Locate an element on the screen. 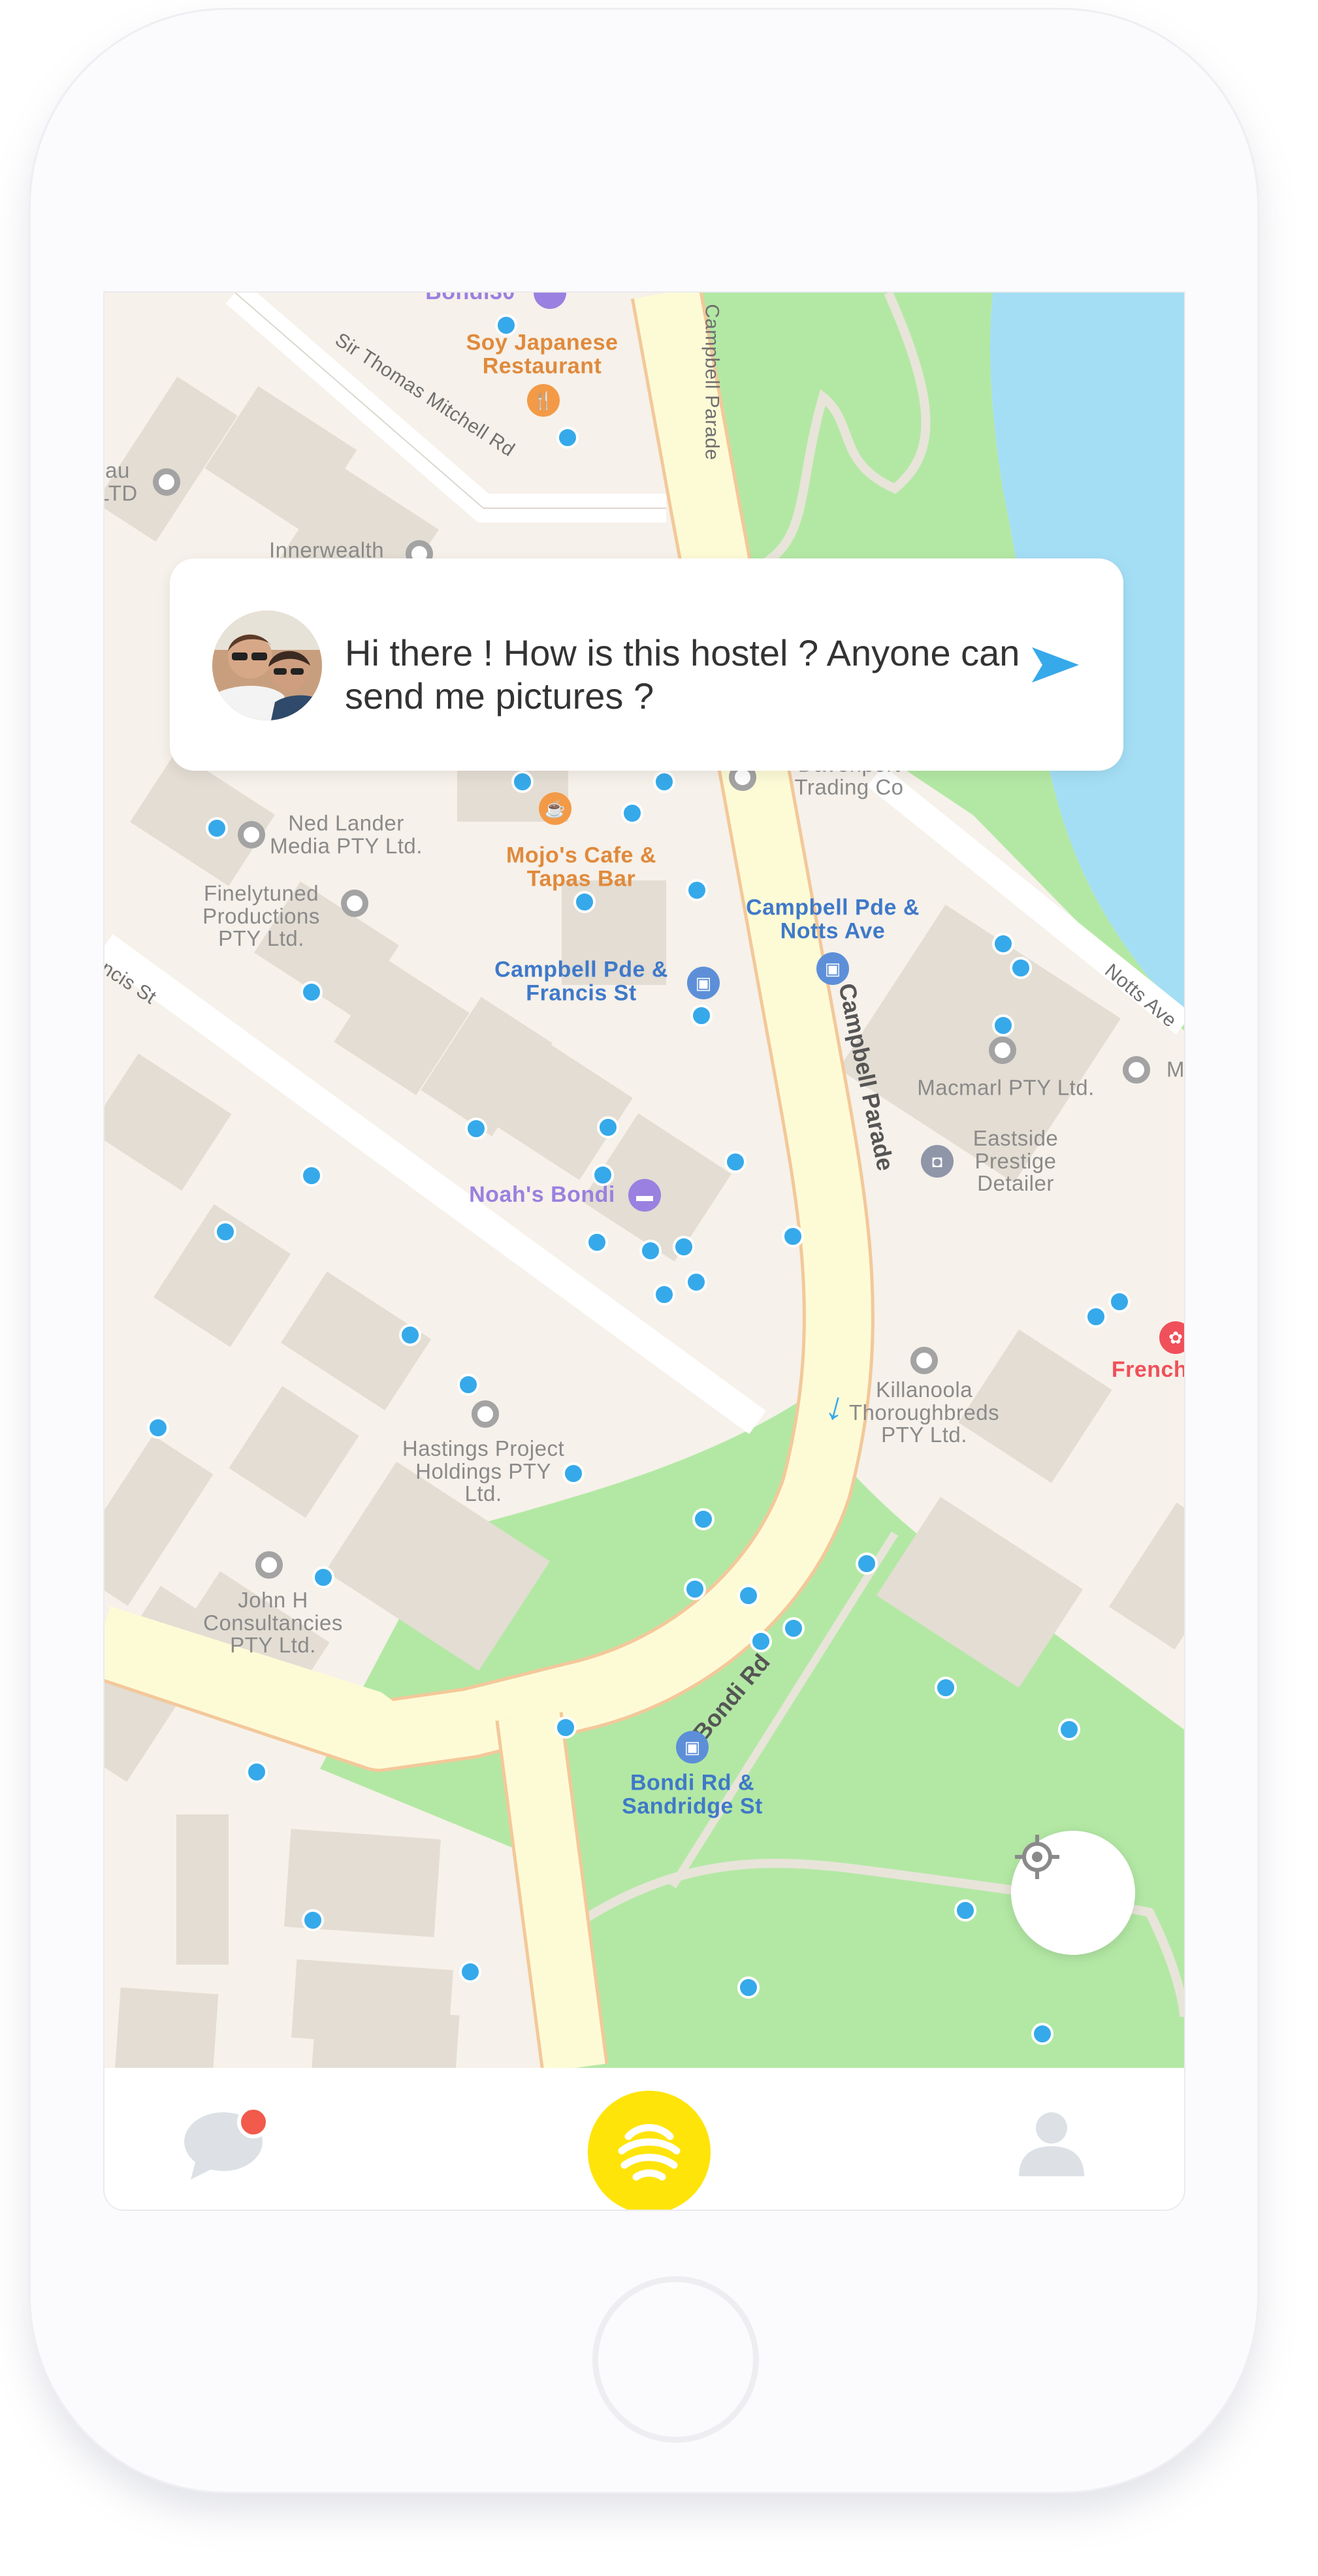  place-eastside: Eastside Prestige Detailer is located at coordinates (1016, 1161).